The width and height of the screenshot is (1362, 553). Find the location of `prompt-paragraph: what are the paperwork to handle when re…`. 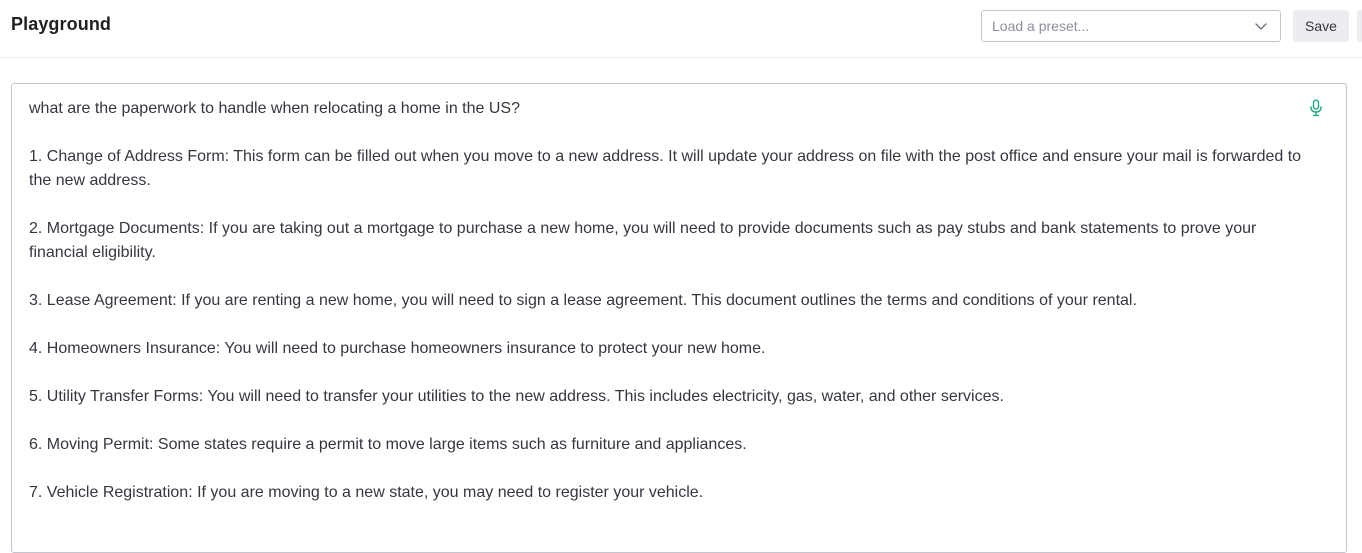

prompt-paragraph: what are the paperwork to handle when re… is located at coordinates (274, 108).